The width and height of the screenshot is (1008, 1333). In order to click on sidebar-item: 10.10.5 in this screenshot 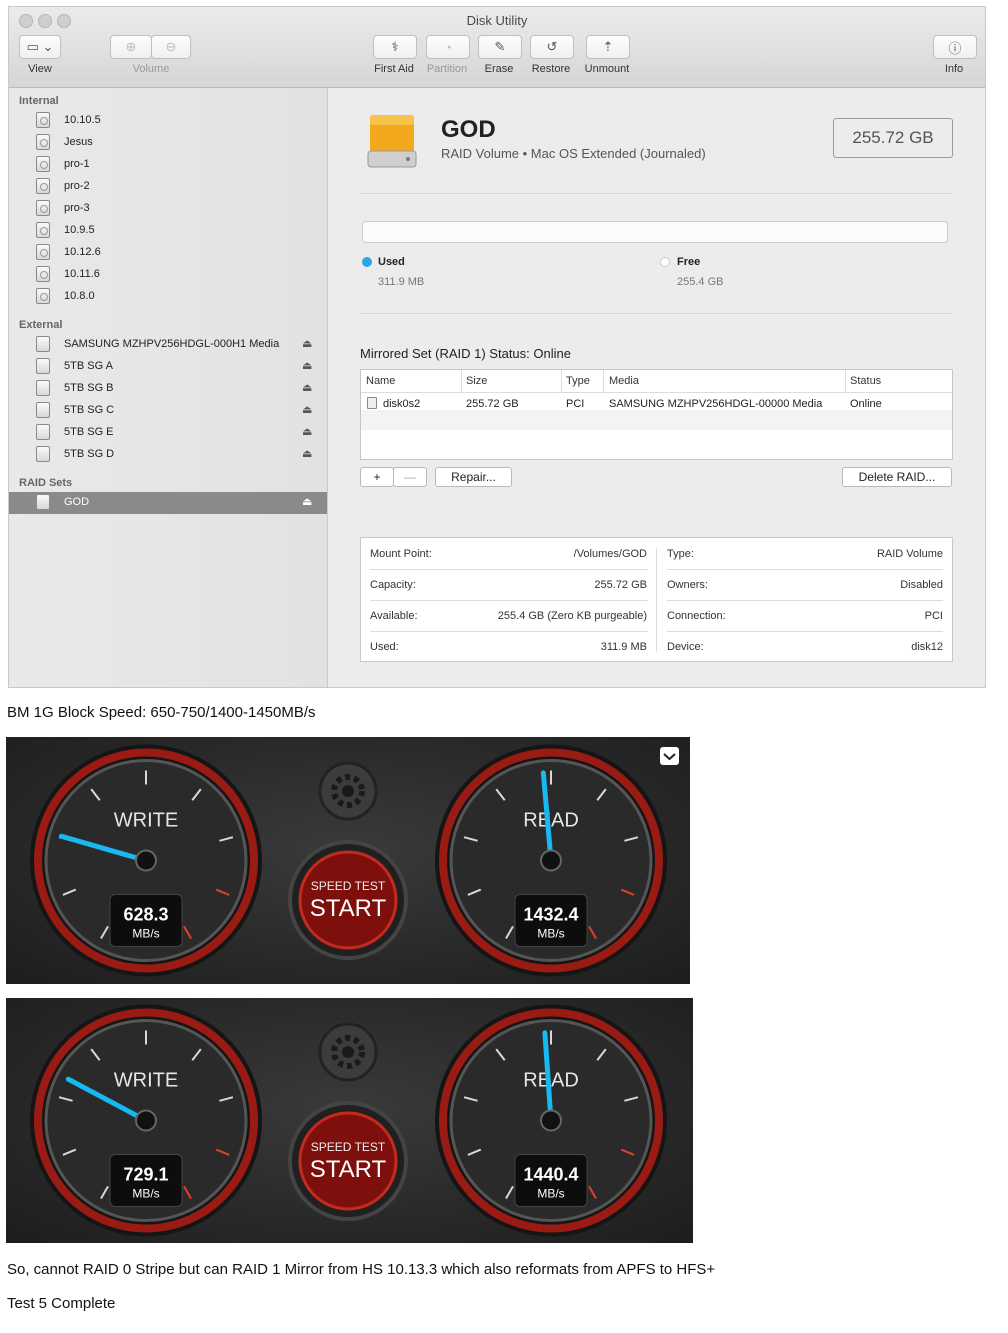, I will do `click(168, 121)`.